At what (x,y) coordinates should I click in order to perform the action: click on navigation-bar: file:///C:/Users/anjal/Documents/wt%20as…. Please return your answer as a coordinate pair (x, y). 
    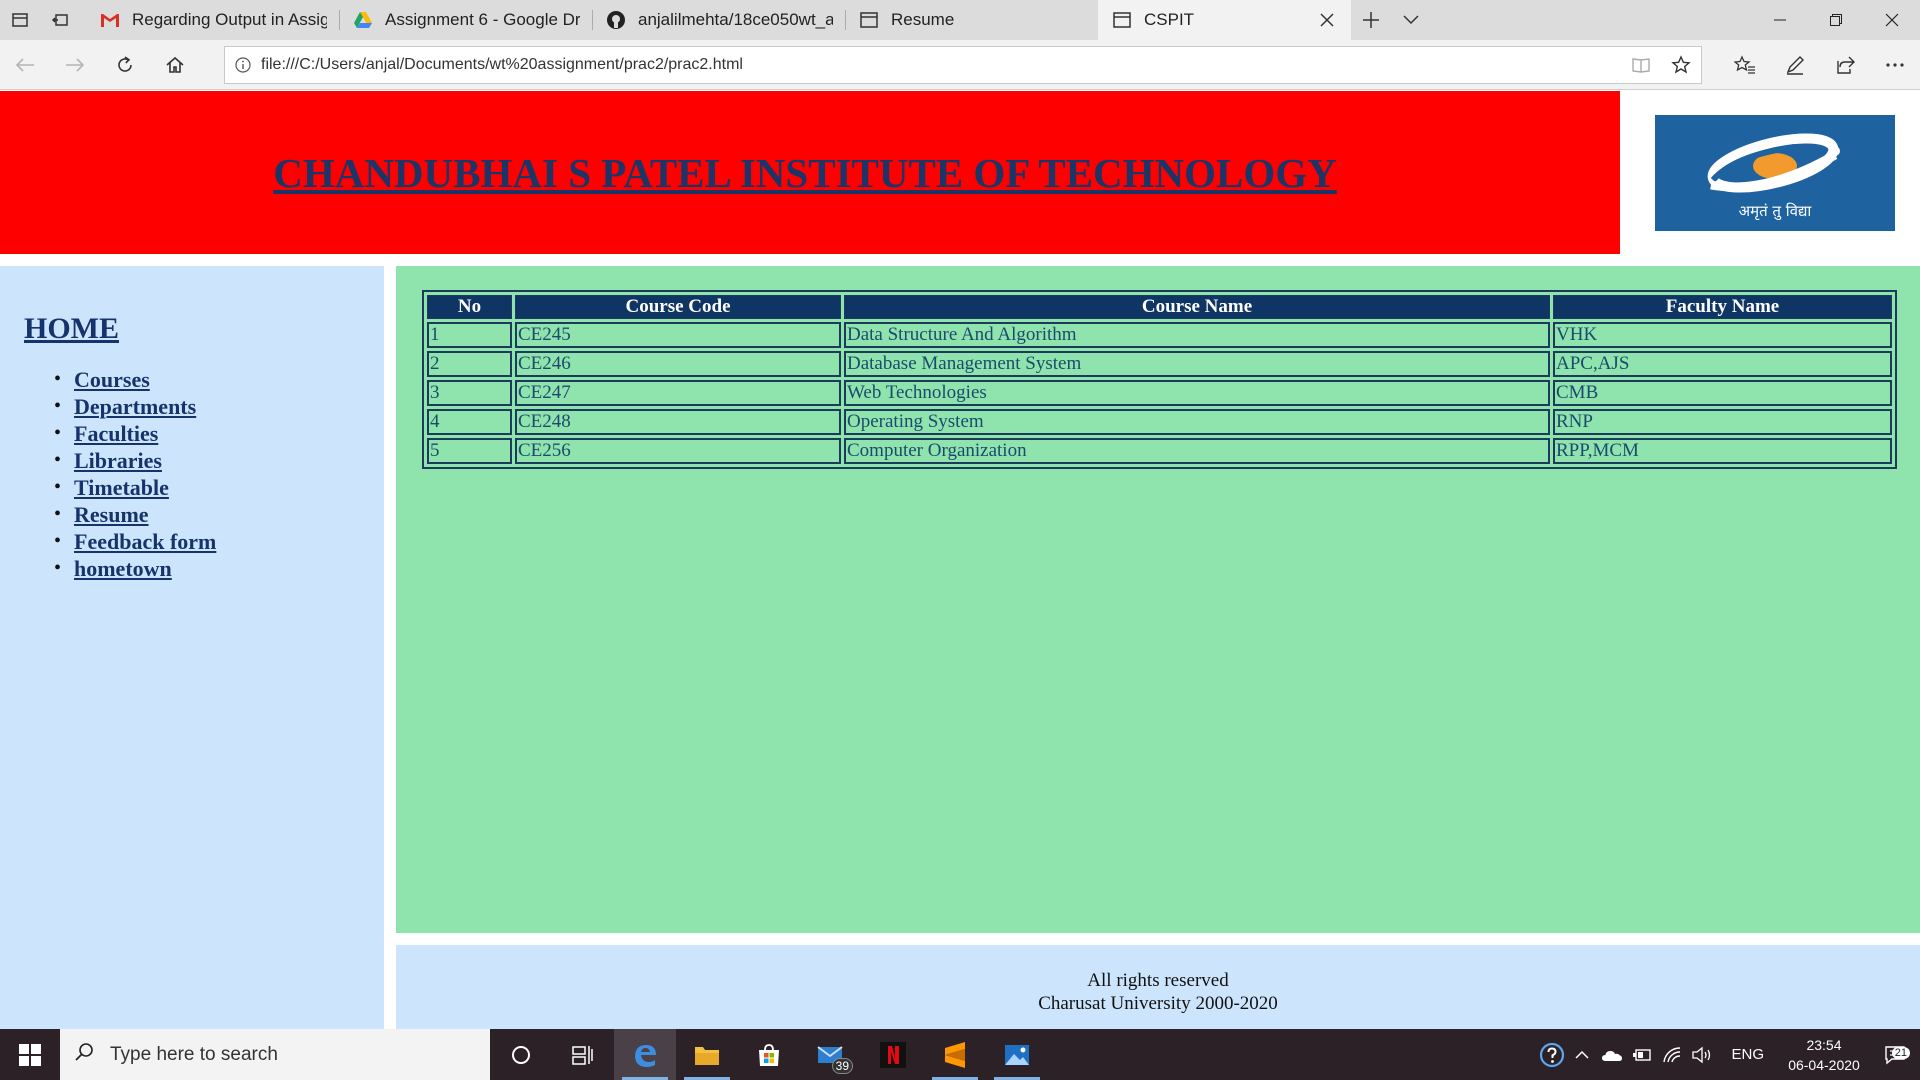
    Looking at the image, I should click on (960, 65).